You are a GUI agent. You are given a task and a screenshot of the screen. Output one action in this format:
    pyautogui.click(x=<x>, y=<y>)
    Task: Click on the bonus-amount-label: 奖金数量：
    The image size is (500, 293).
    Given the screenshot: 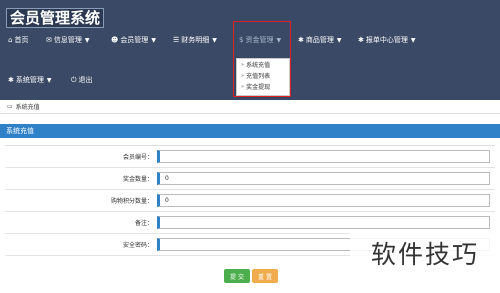 What is the action you would take?
    pyautogui.click(x=137, y=179)
    